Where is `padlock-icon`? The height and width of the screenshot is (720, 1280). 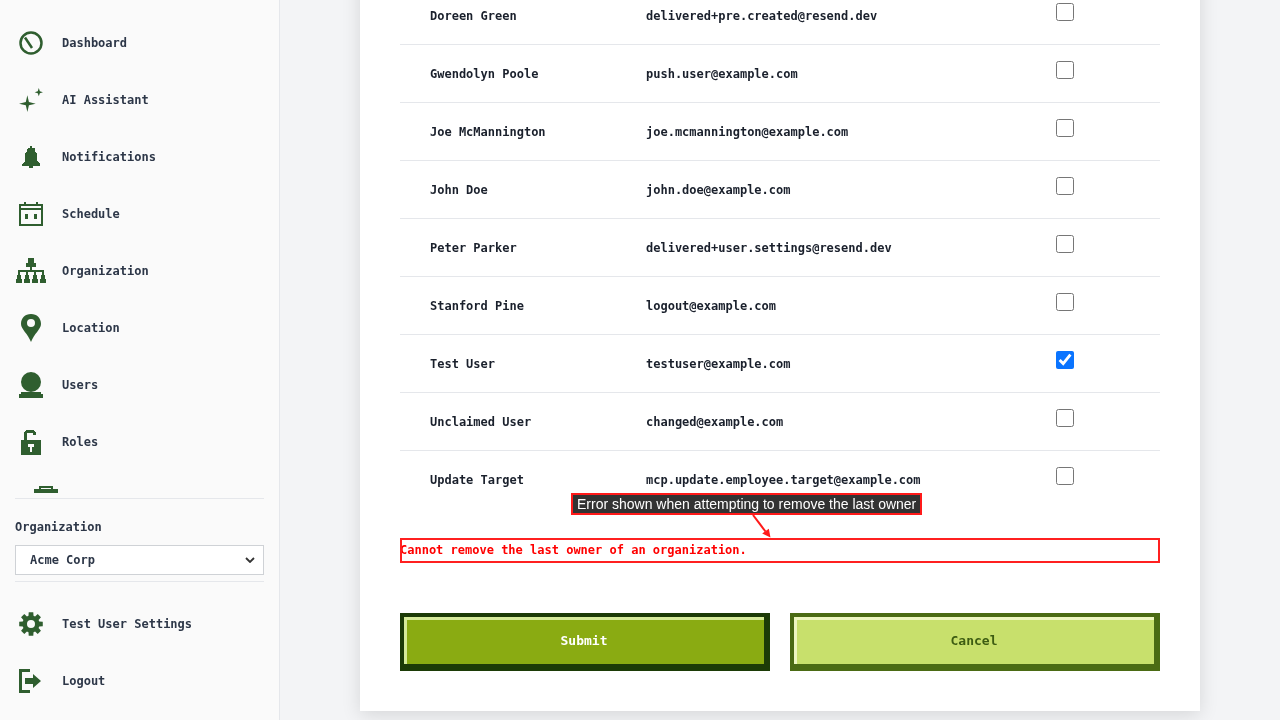
padlock-icon is located at coordinates (31, 441).